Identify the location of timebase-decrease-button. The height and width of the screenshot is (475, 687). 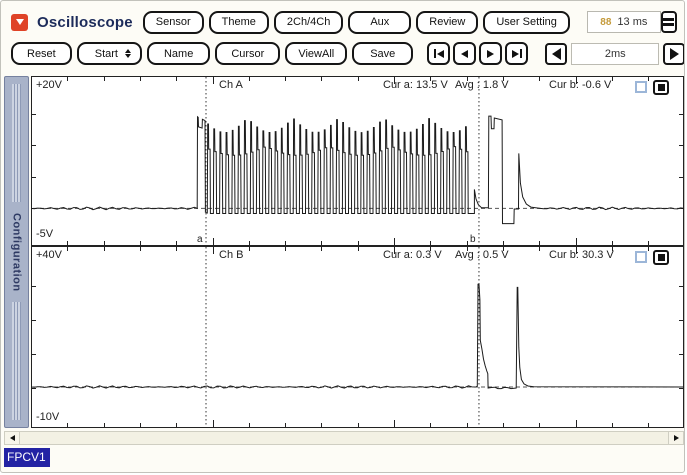
(556, 53).